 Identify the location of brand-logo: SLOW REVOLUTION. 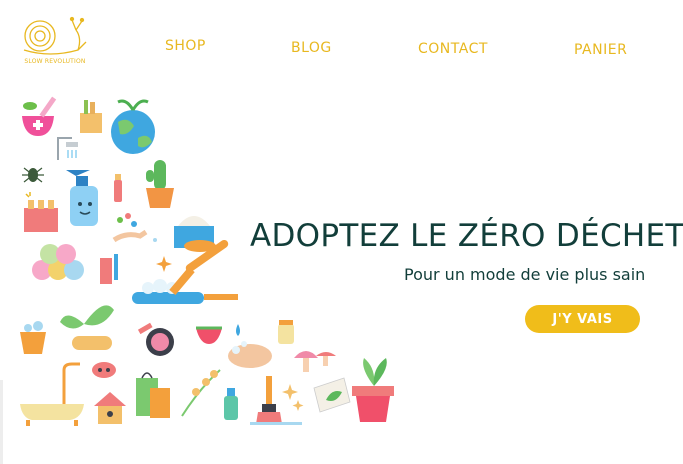
(55, 40).